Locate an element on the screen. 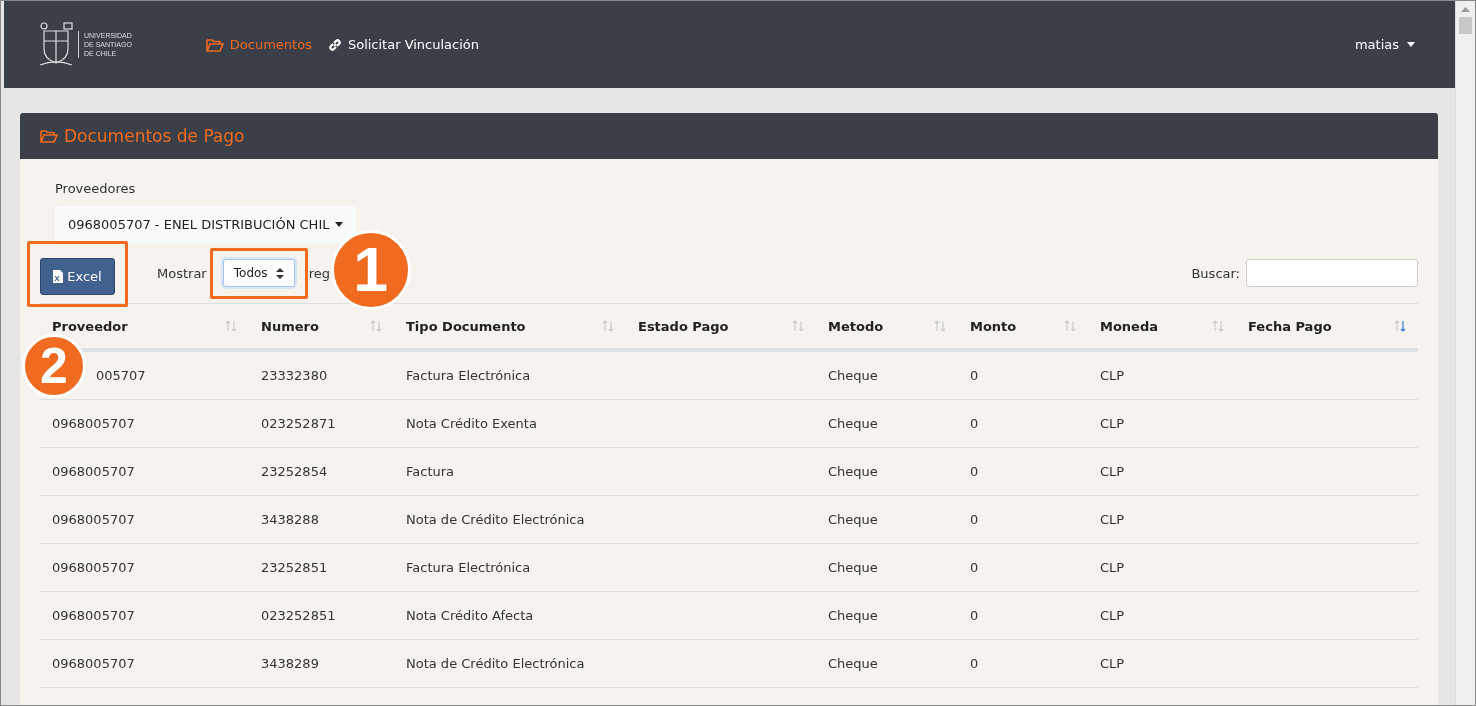 This screenshot has width=1476, height=706. table-cell-text: 3438288 is located at coordinates (290, 519).